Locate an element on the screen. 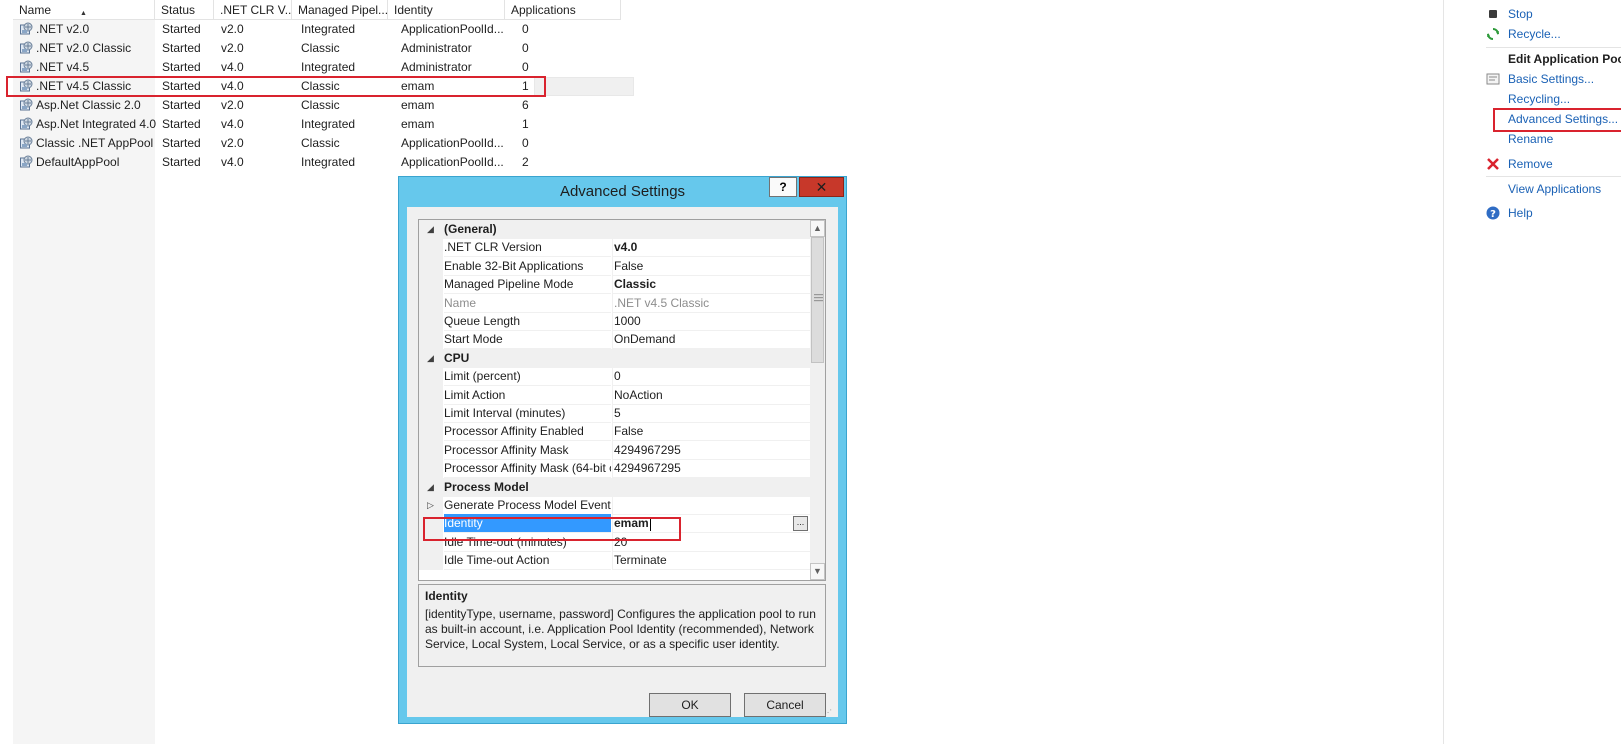 The image size is (1621, 744). property-value: Classic is located at coordinates (711, 285).